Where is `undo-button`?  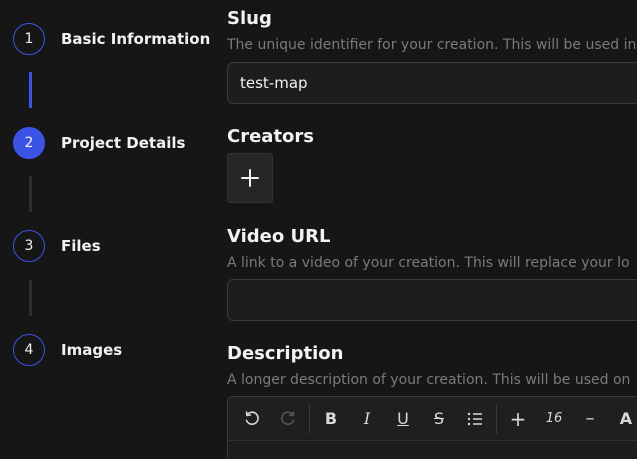 undo-button is located at coordinates (252, 419).